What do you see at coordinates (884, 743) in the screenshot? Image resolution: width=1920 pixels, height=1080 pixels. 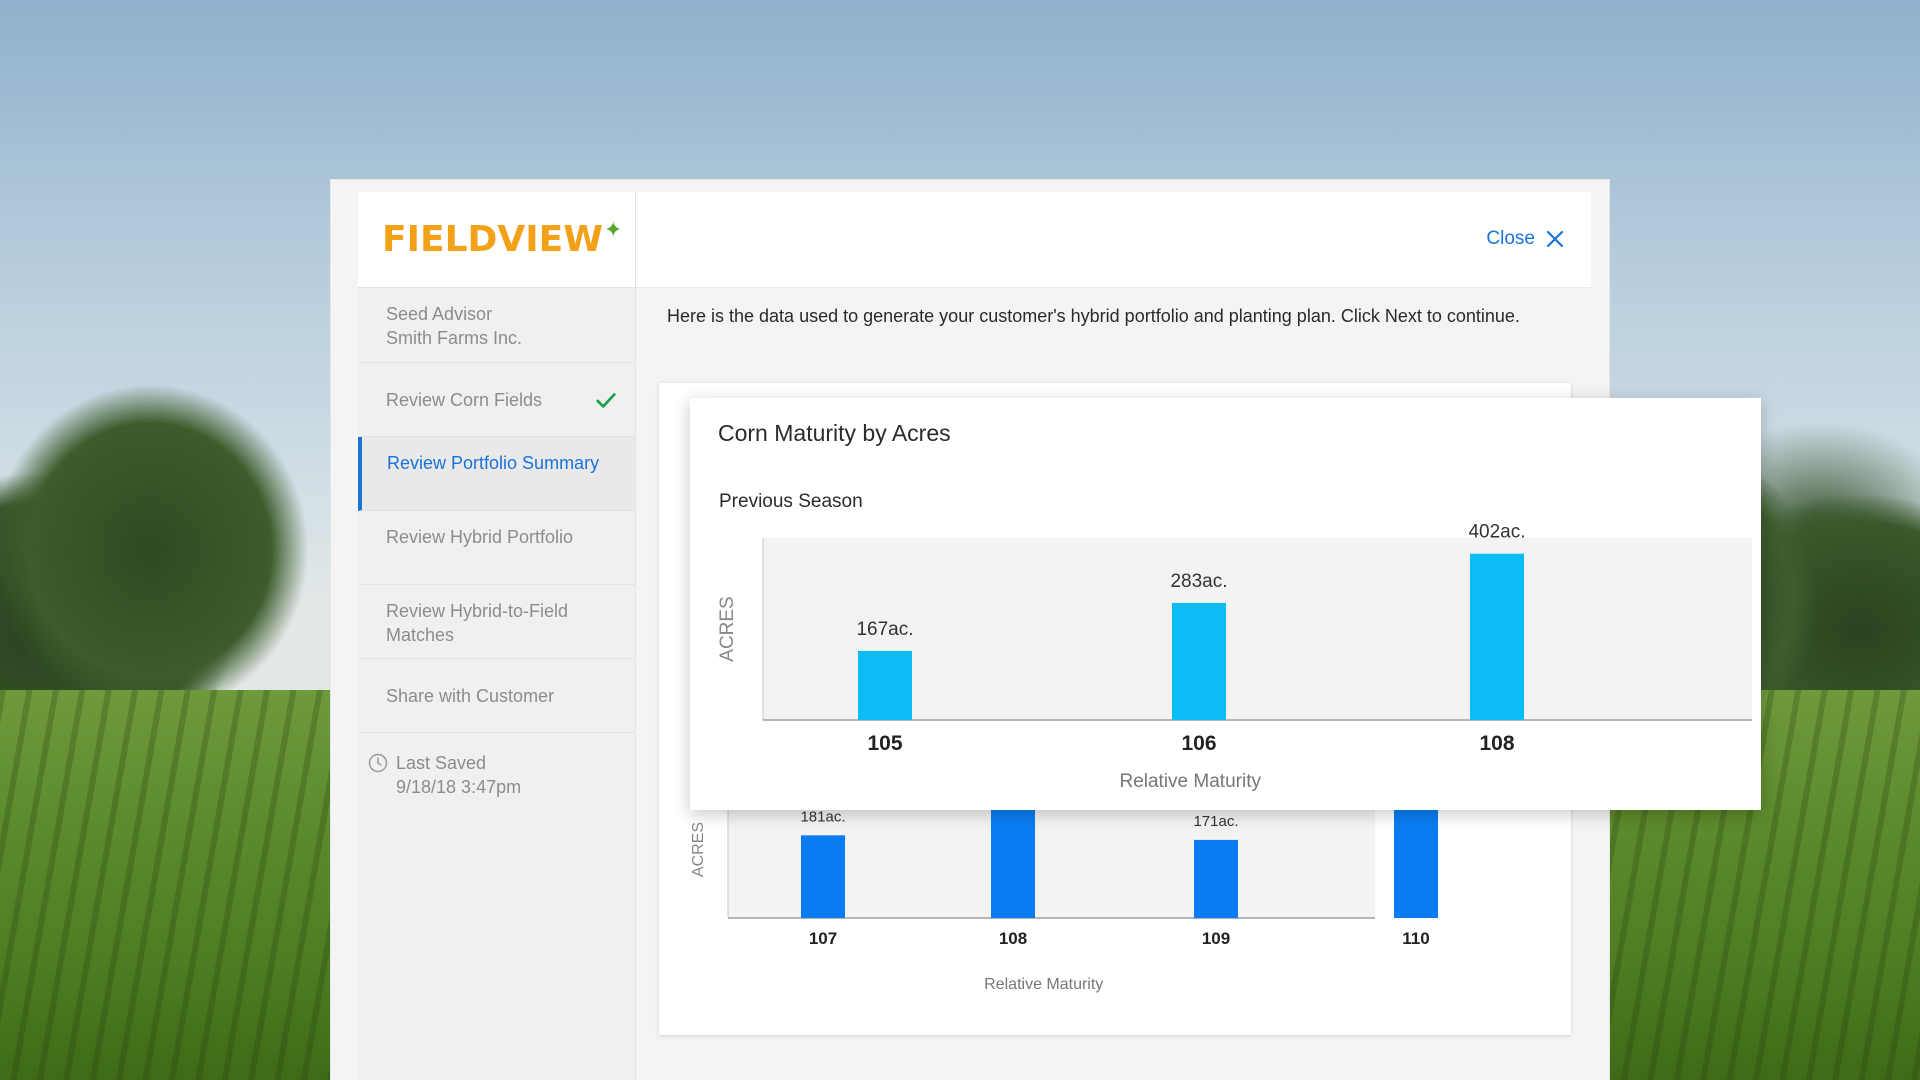 I see `x-tick-label: 105` at bounding box center [884, 743].